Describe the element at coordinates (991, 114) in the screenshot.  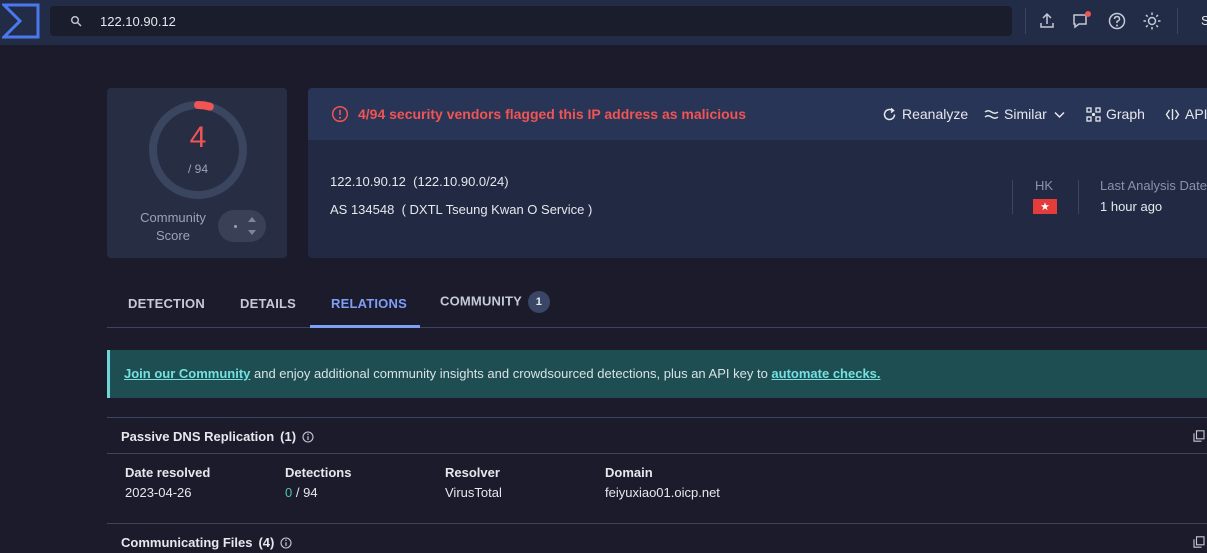
I see `similar-waves-icon` at that location.